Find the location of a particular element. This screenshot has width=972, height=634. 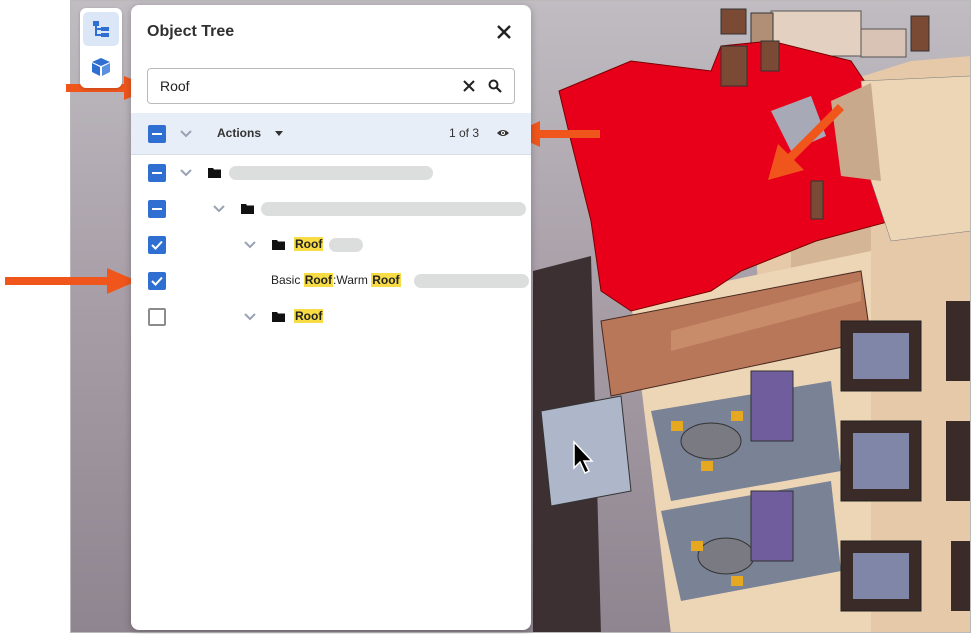

annotation-arrow-roof-model is located at coordinates (806, 142).